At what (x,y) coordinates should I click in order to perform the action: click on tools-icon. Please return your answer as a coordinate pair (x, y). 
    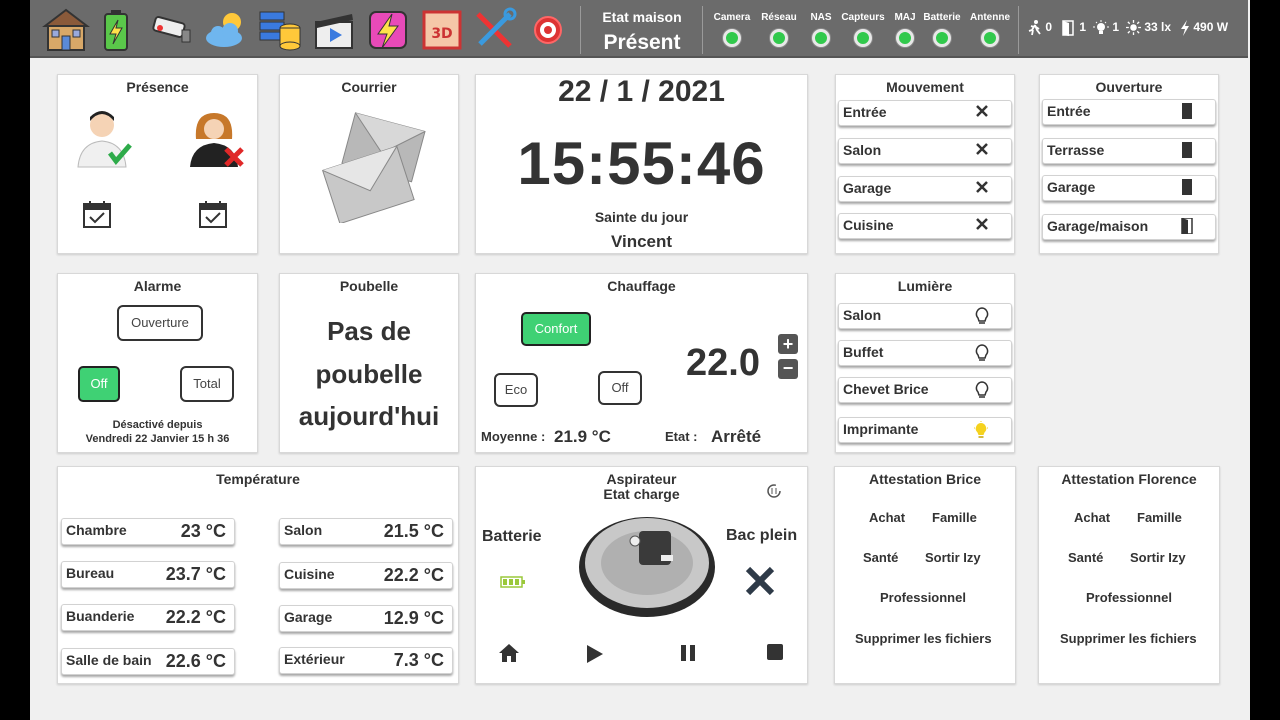
    Looking at the image, I should click on (494, 30).